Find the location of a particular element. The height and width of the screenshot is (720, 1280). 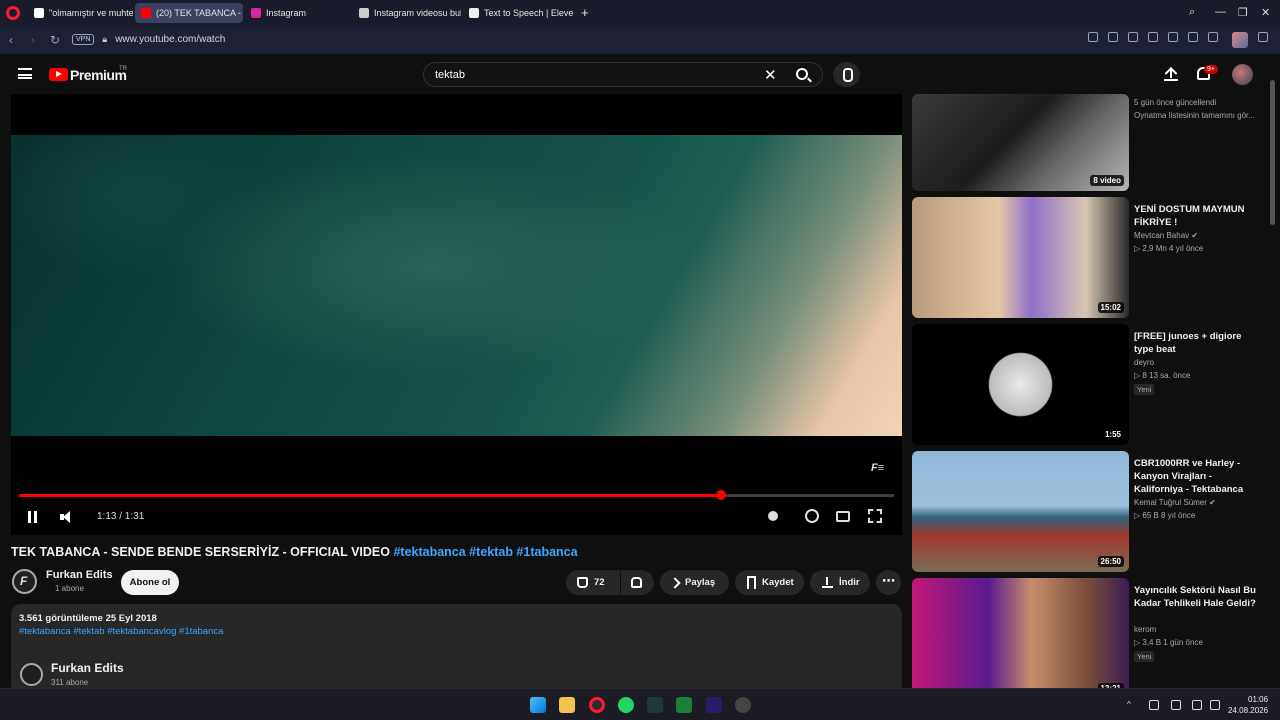

video-thumbnail: 8 video is located at coordinates (1020, 142).